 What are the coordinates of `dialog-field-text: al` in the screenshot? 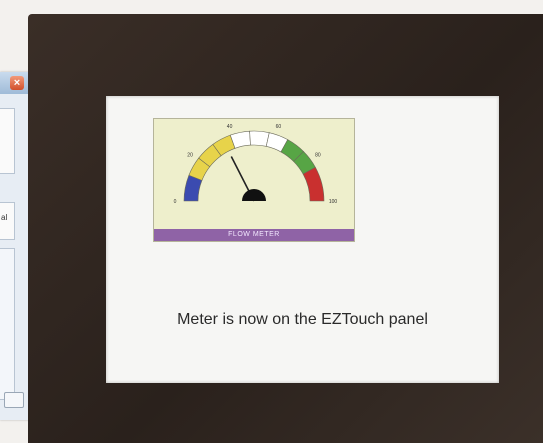 It's located at (4, 217).